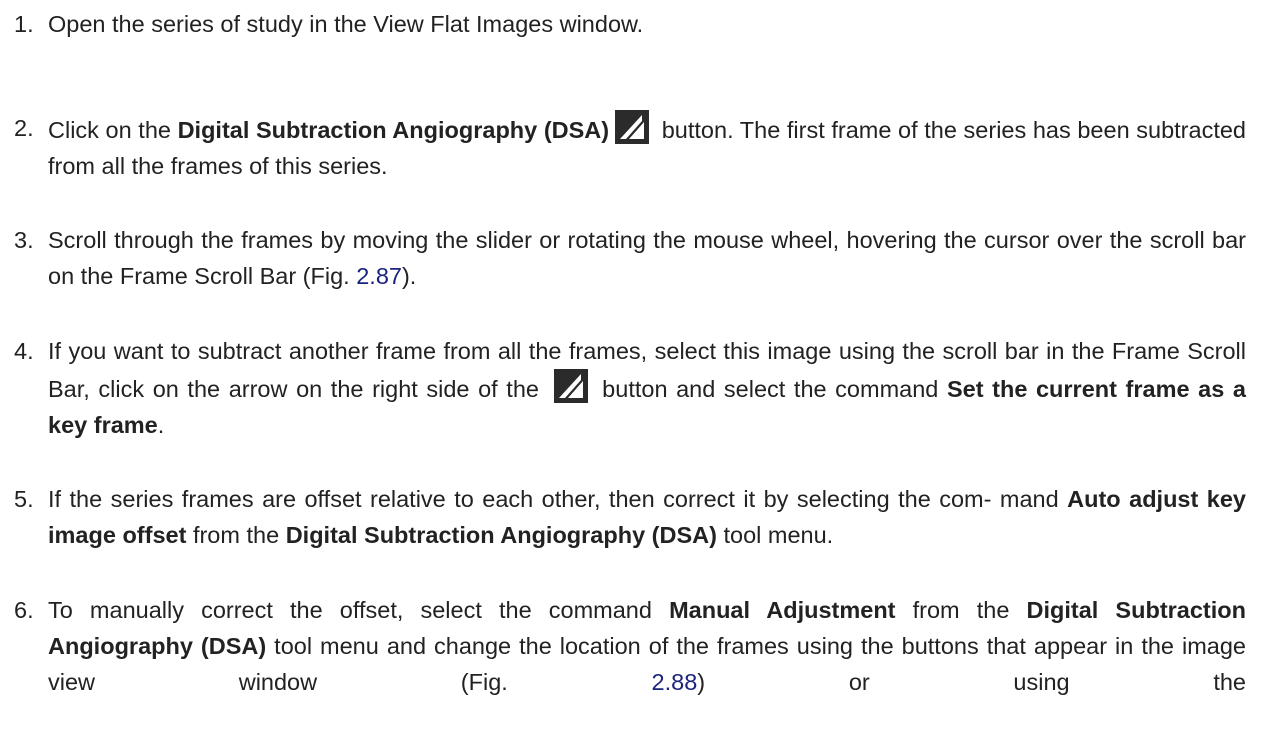 This screenshot has width=1268, height=731. What do you see at coordinates (770, 389) in the screenshot?
I see `step-4-mid: button and select the command` at bounding box center [770, 389].